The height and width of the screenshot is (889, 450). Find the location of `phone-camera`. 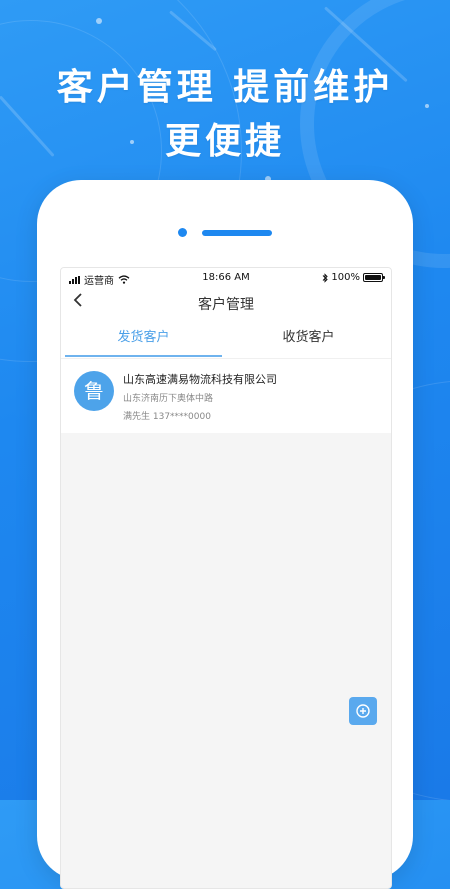

phone-camera is located at coordinates (182, 232).